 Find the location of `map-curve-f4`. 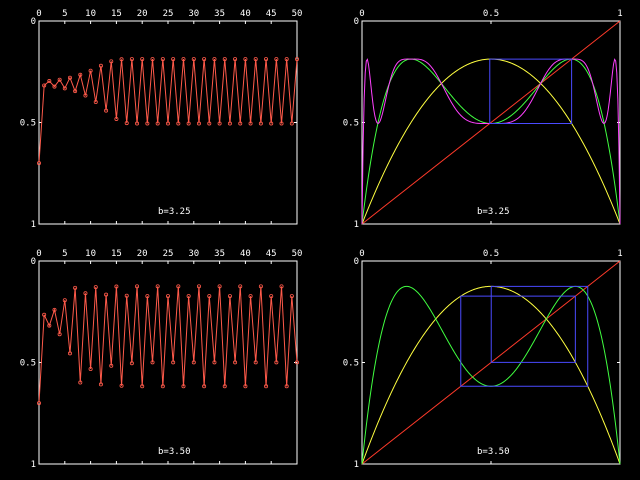

map-curve-f4 is located at coordinates (491, 141).